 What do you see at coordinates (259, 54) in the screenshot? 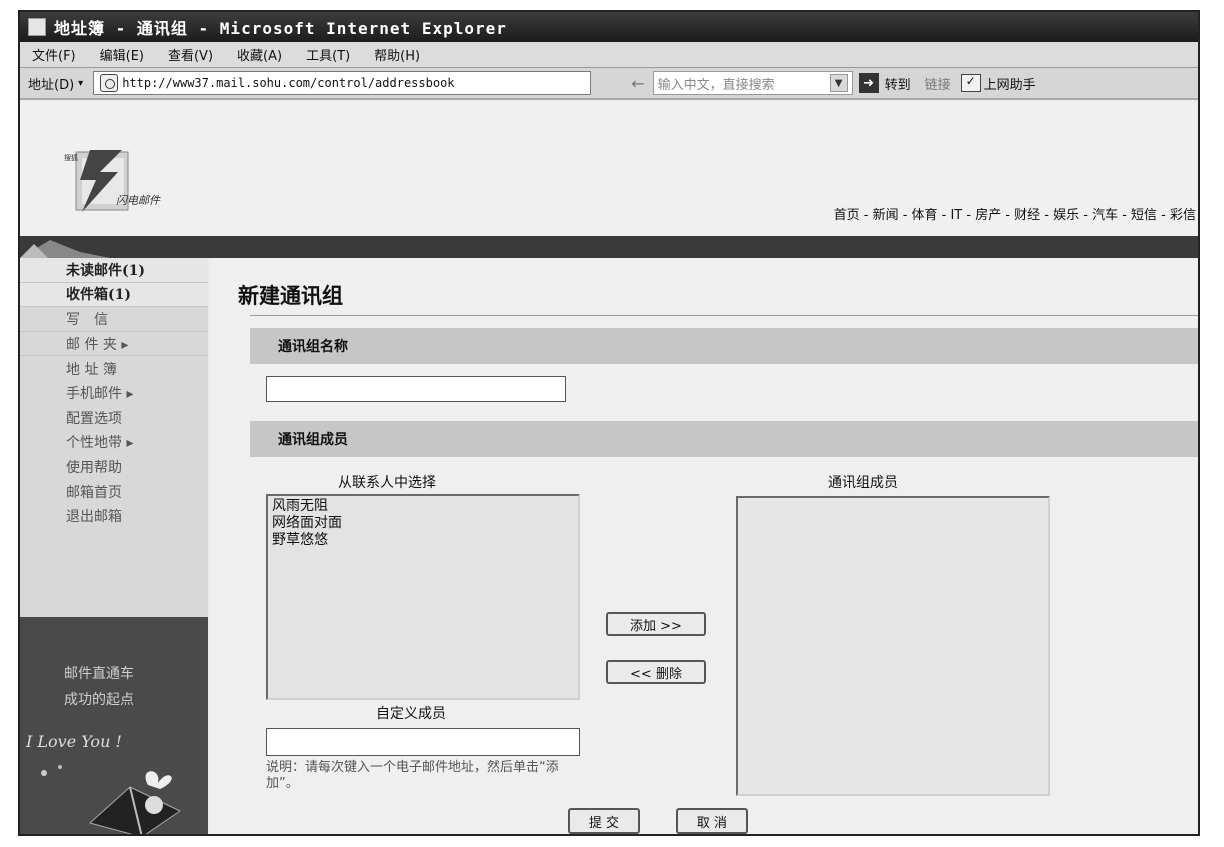
I see `menu-favorites: 收藏(A)` at bounding box center [259, 54].